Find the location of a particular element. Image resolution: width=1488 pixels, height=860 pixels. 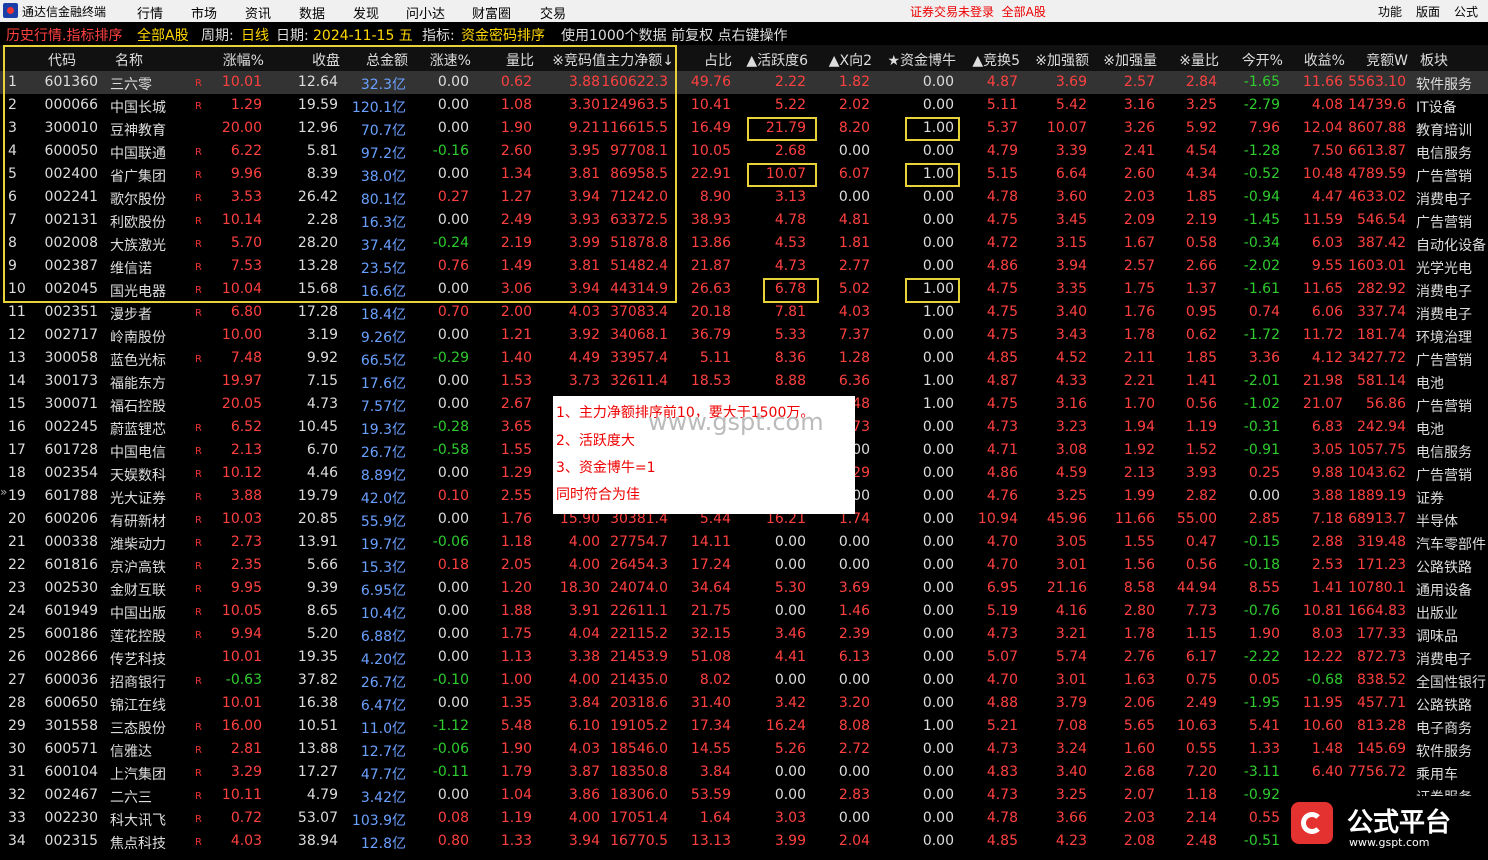

stock-code: 600650 is located at coordinates (71, 703).